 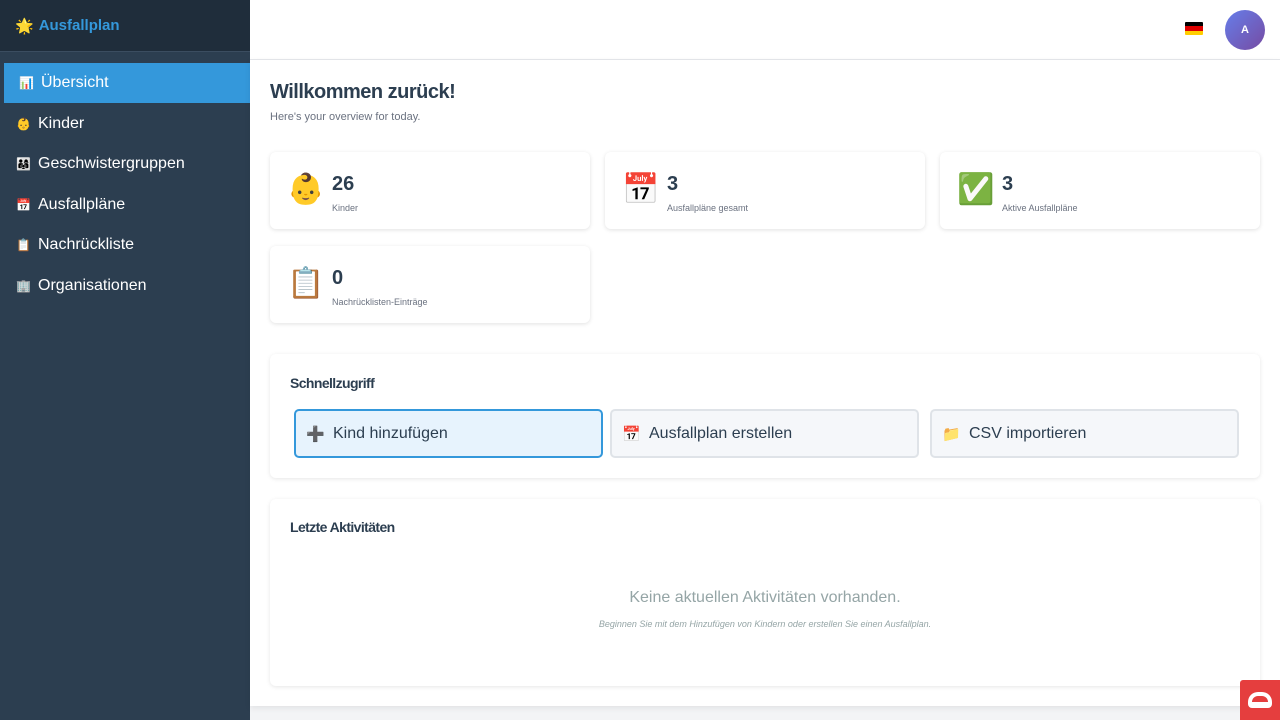 What do you see at coordinates (976, 189) in the screenshot?
I see `check-mark-icon: ✅` at bounding box center [976, 189].